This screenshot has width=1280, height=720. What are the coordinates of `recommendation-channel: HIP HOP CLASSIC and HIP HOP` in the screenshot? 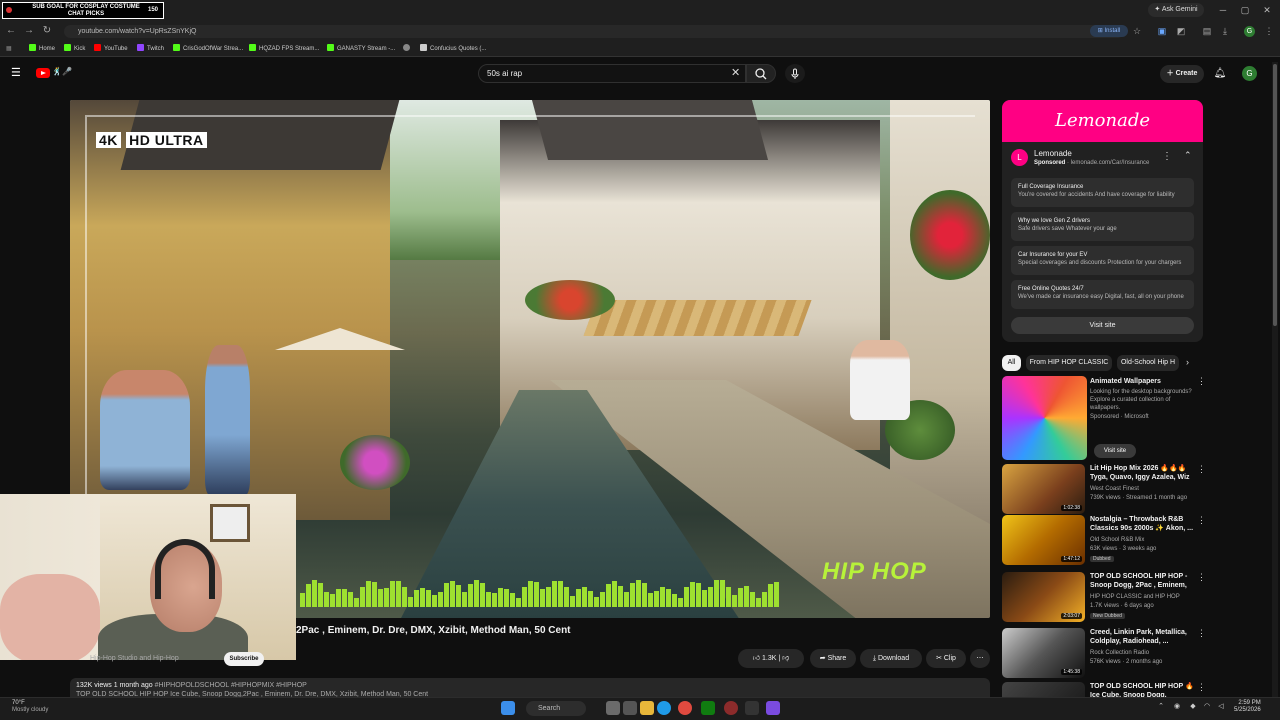 It's located at (1135, 597).